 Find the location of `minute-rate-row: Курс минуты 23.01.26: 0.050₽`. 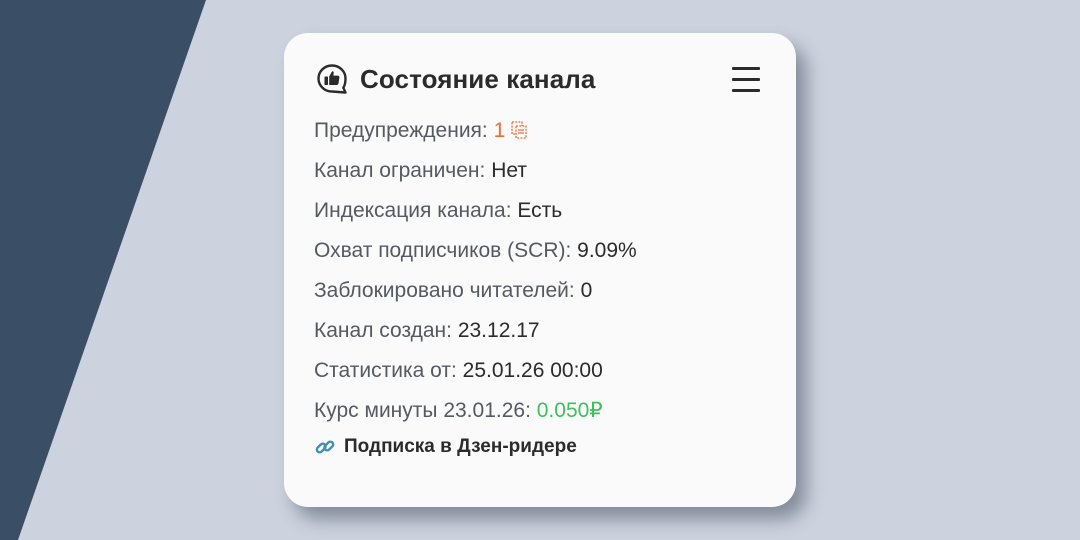

minute-rate-row: Курс минуты 23.01.26: 0.050₽ is located at coordinates (545, 417).